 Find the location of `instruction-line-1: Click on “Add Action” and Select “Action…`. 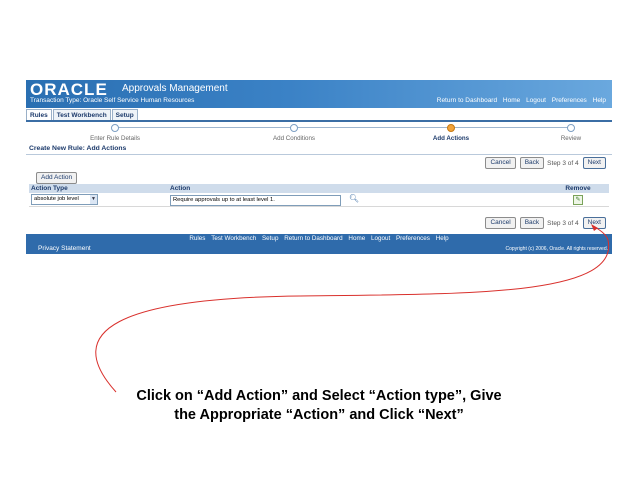

instruction-line-1: Click on “Add Action” and Select “Action… is located at coordinates (319, 396).